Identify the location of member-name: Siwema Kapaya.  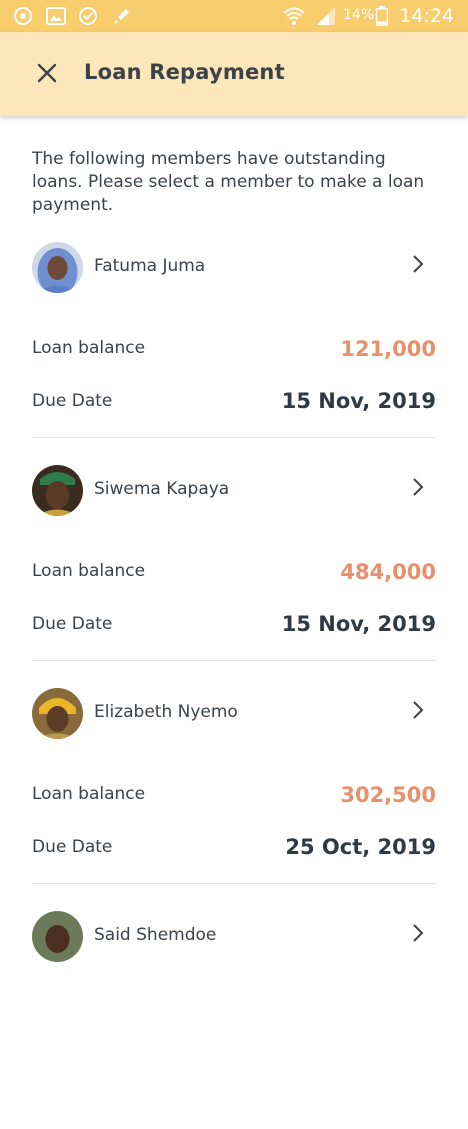
(162, 489).